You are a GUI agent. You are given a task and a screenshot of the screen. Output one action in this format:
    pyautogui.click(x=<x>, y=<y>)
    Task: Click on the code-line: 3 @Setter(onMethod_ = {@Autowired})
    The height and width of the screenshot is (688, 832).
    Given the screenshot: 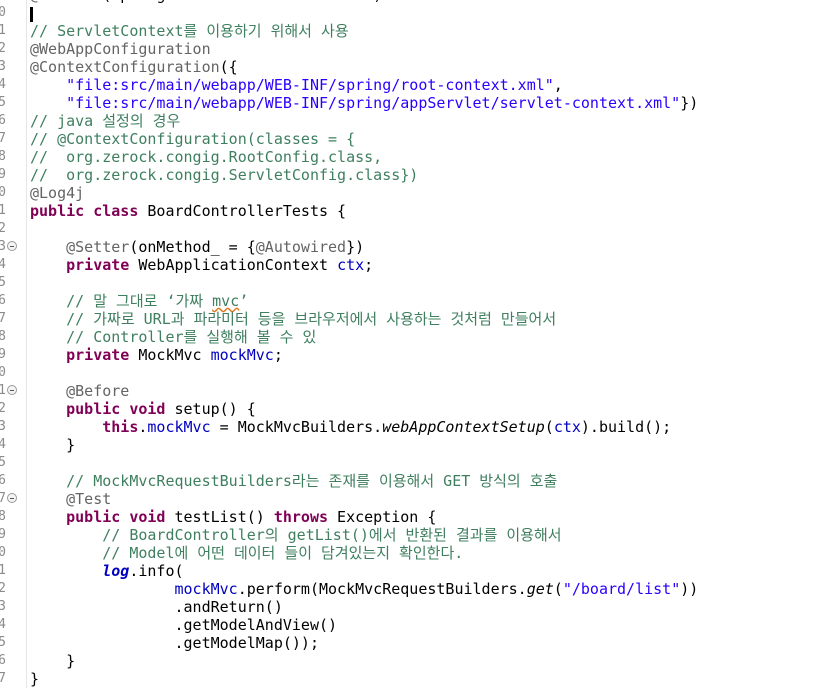 What is the action you would take?
    pyautogui.click(x=416, y=247)
    